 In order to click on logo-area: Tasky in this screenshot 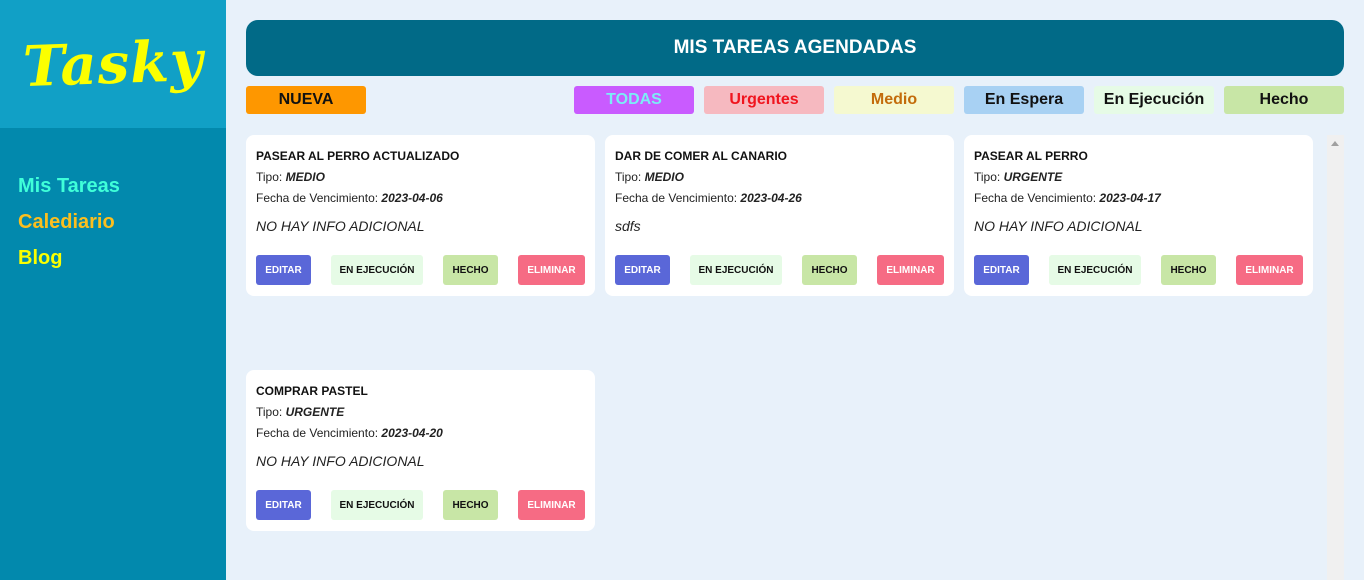, I will do `click(113, 64)`.